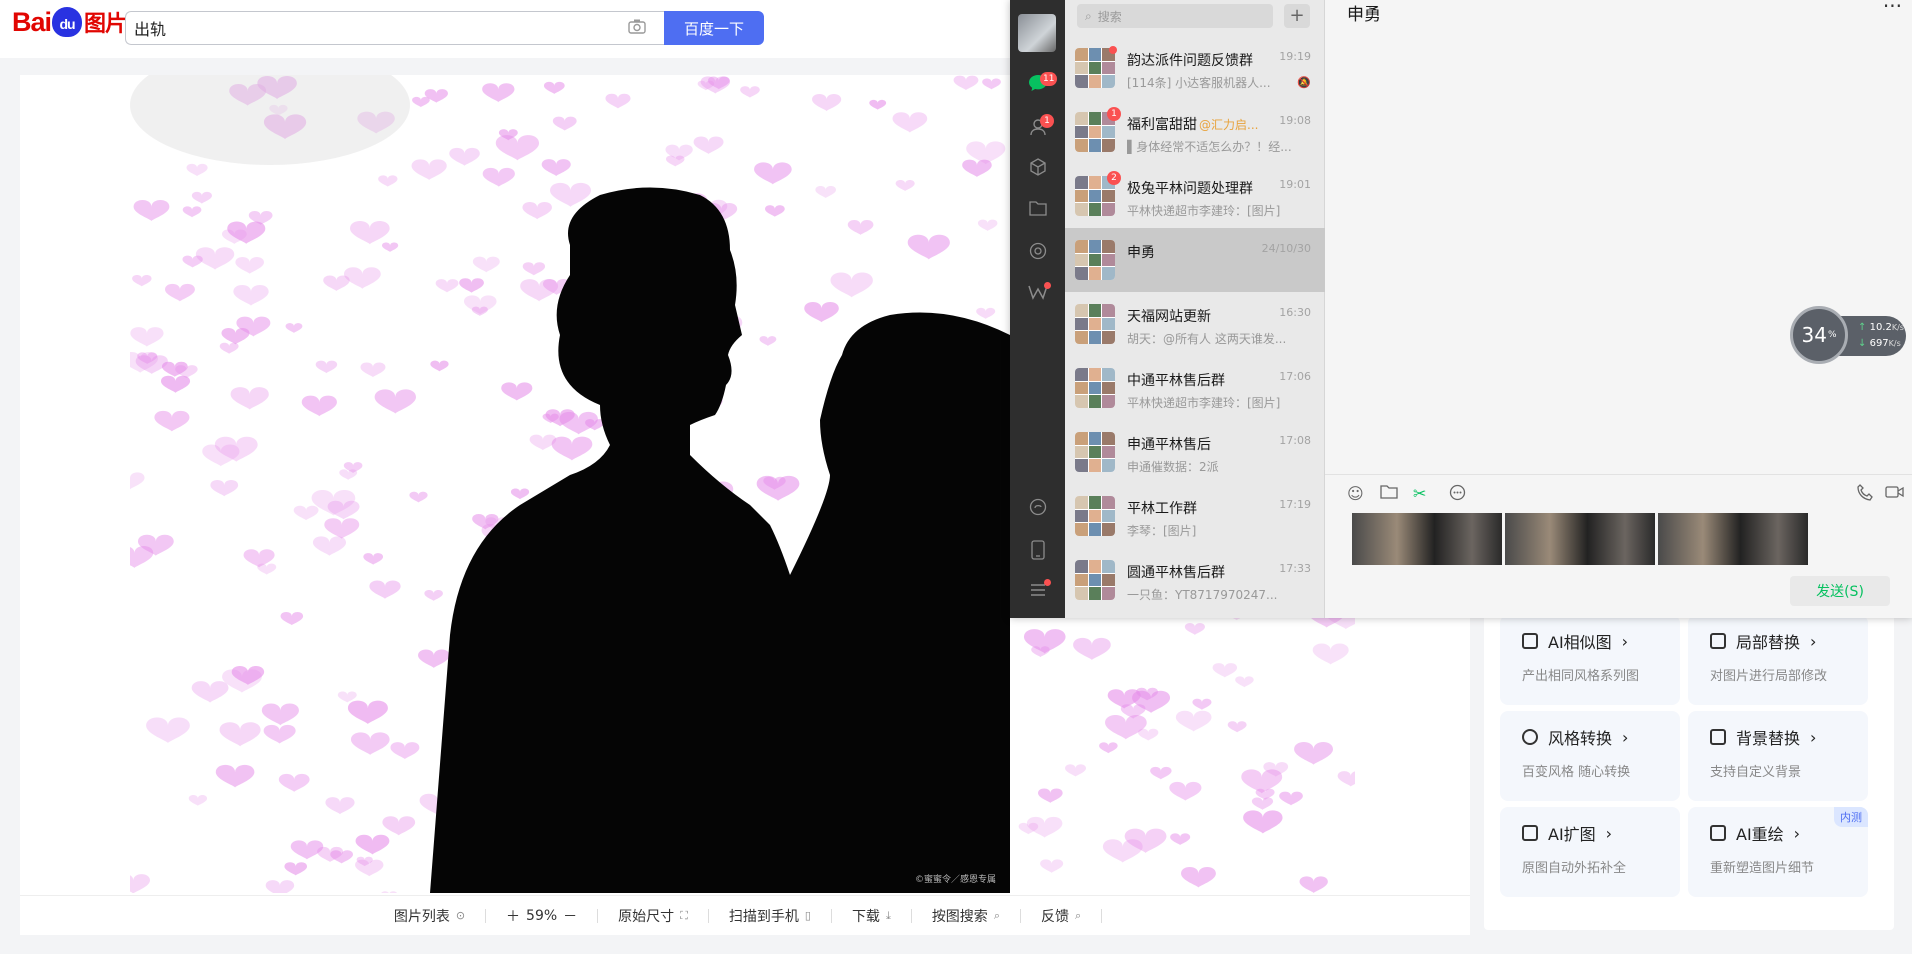  Describe the element at coordinates (1038, 508) in the screenshot. I see `mini-program-icon` at that location.